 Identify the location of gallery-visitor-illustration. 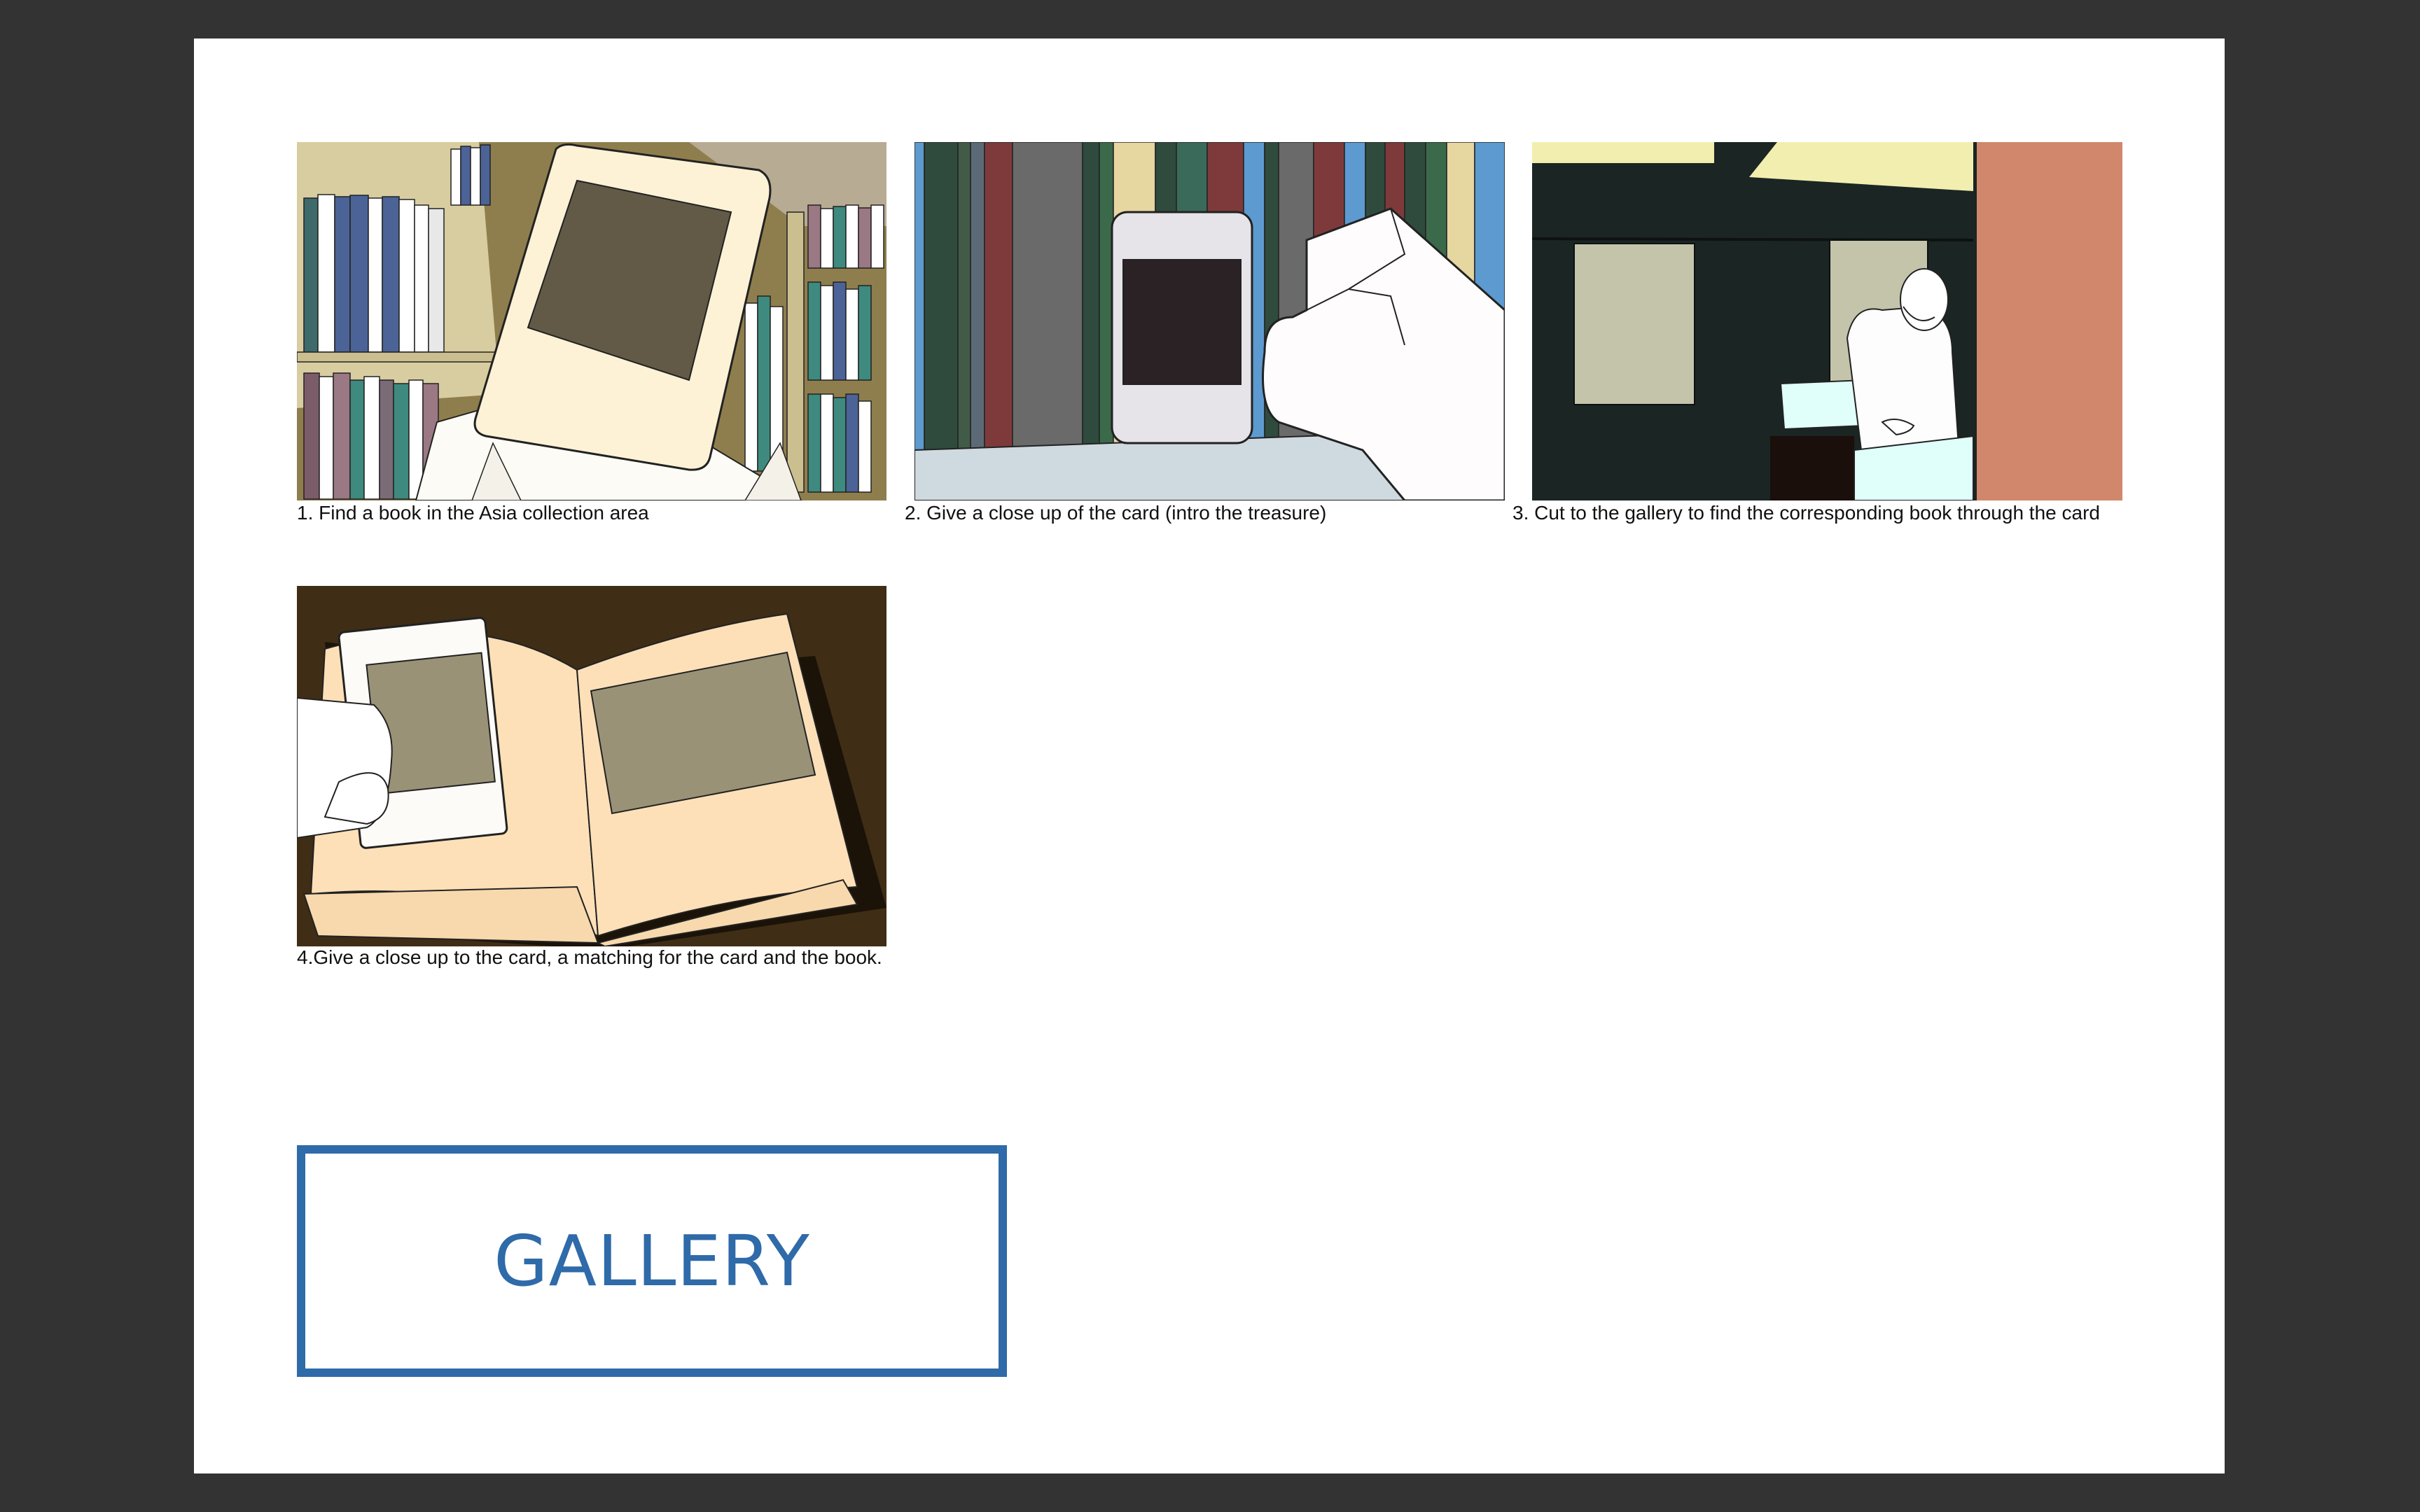
(1827, 321).